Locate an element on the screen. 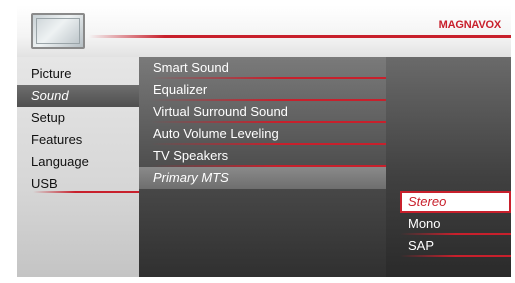  sound-item-auto-volume-leveling: Auto Volume Leveling is located at coordinates (262, 134).